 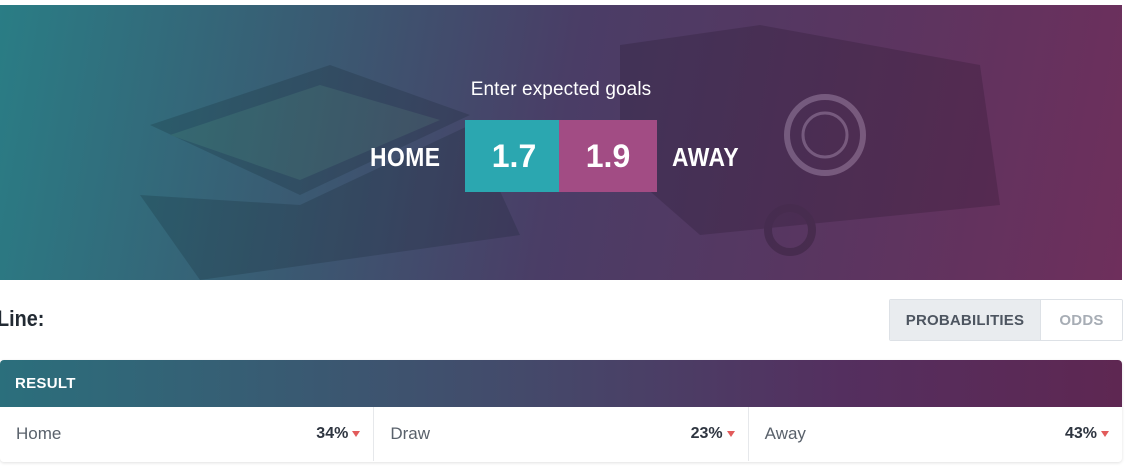 What do you see at coordinates (1080, 433) in the screenshot?
I see `away-probability: 43%` at bounding box center [1080, 433].